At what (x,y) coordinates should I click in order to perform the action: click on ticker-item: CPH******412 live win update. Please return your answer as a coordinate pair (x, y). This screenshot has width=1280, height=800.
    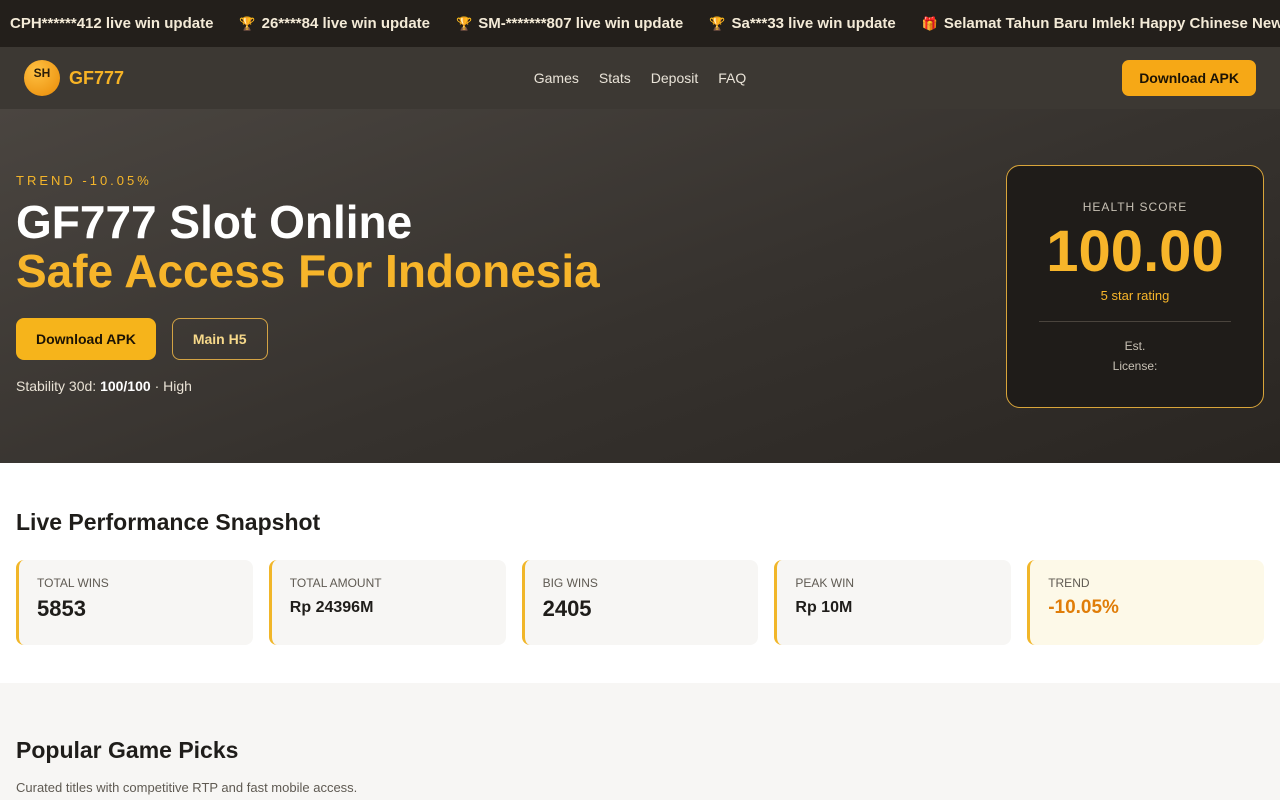
    Looking at the image, I should click on (108, 23).